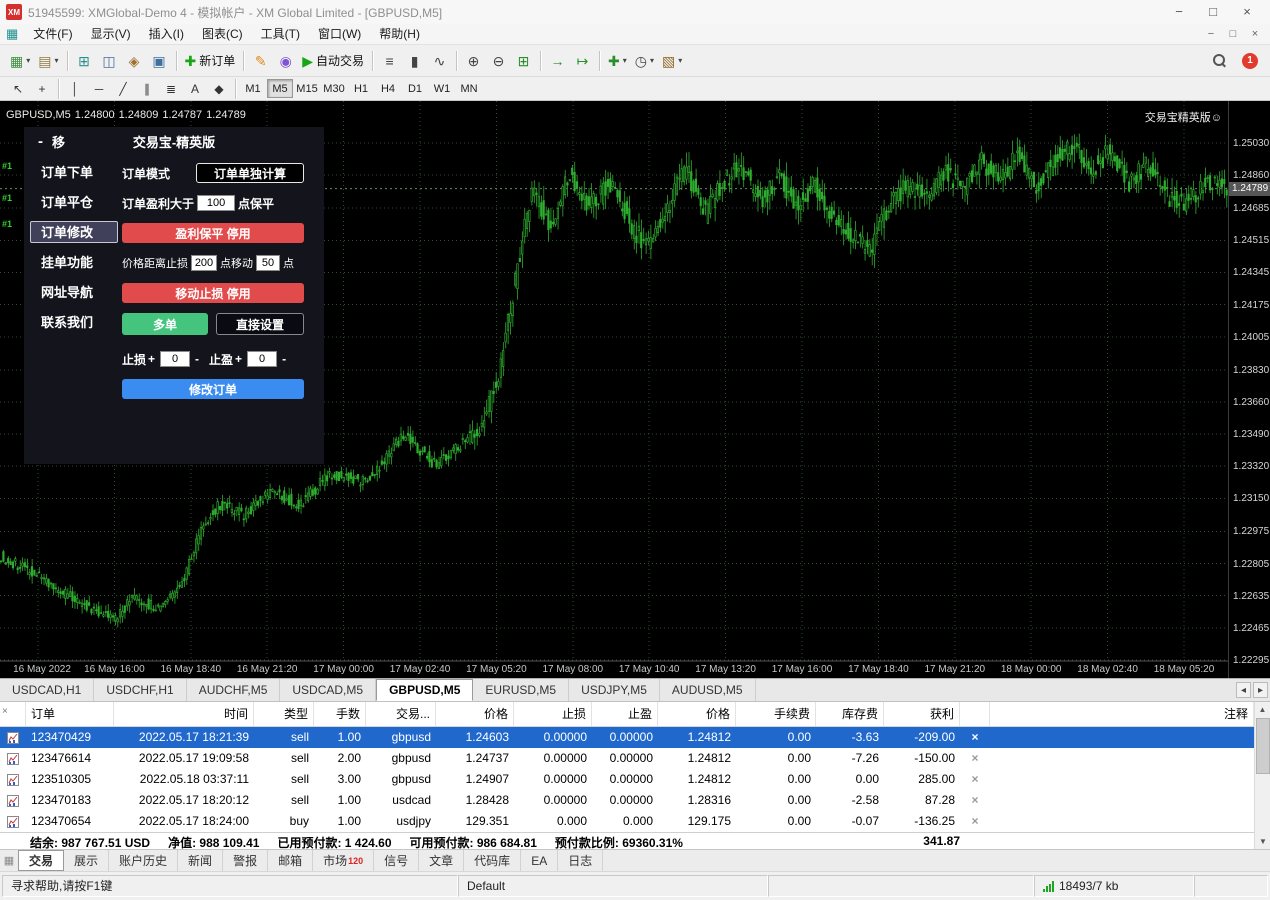  What do you see at coordinates (581, 860) in the screenshot?
I see `tab-journal: 日志` at bounding box center [581, 860].